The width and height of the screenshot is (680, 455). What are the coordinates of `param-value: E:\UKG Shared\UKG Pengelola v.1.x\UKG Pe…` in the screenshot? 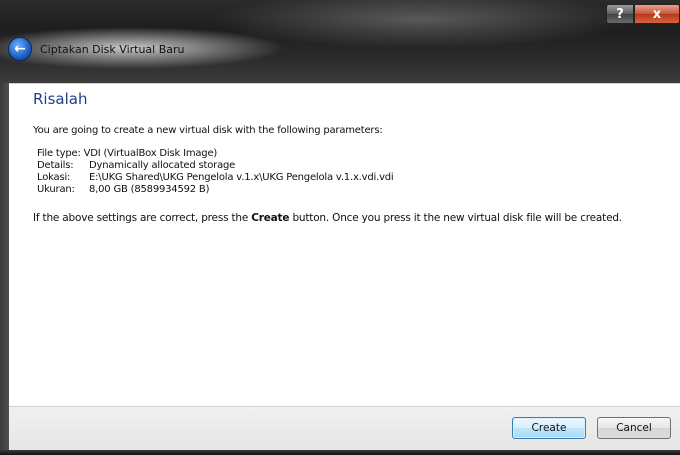 It's located at (241, 177).